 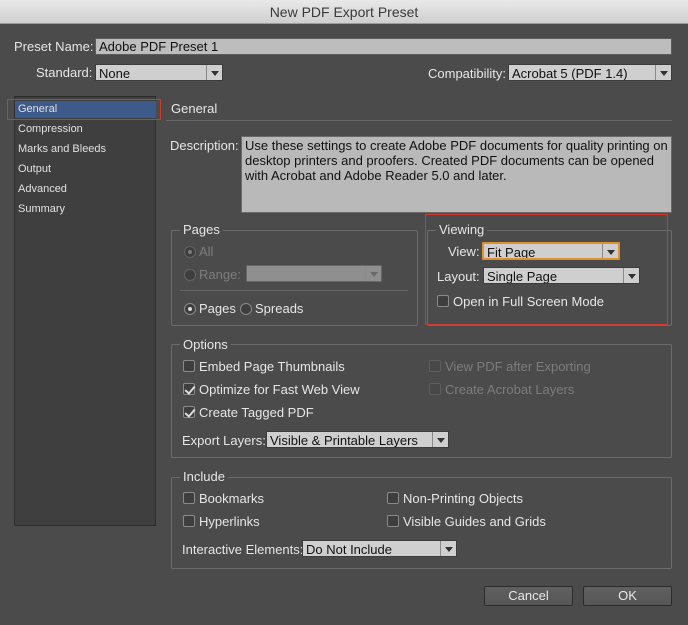 What do you see at coordinates (522, 276) in the screenshot?
I see `layout-value: Single Page` at bounding box center [522, 276].